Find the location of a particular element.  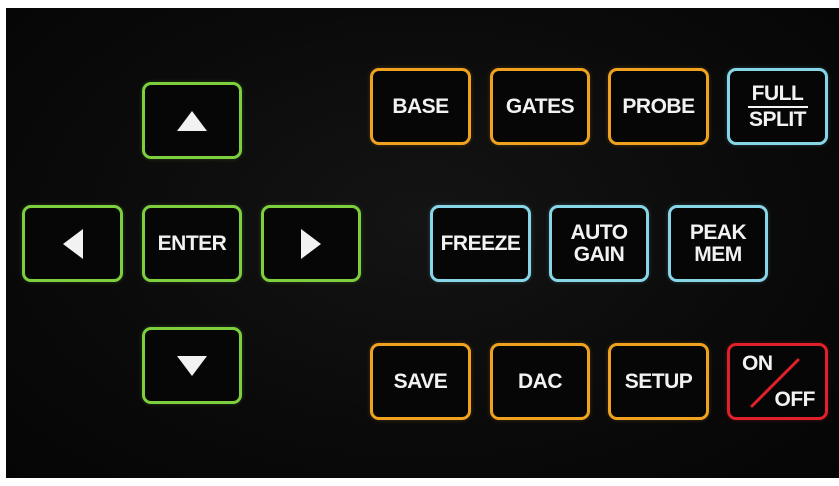

setup-label: SETUP is located at coordinates (658, 381).